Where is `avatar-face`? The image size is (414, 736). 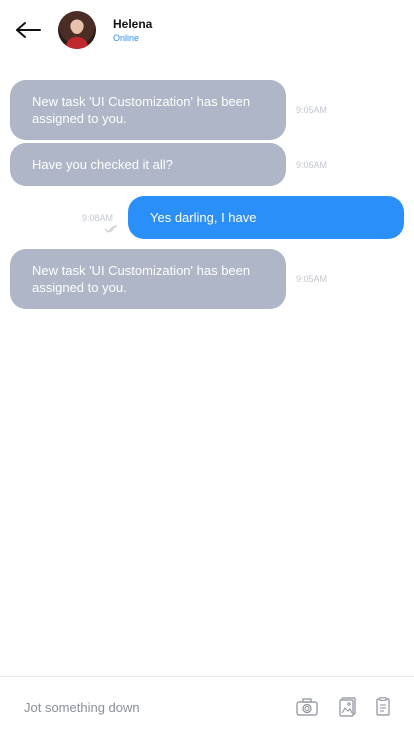
avatar-face is located at coordinates (77, 27).